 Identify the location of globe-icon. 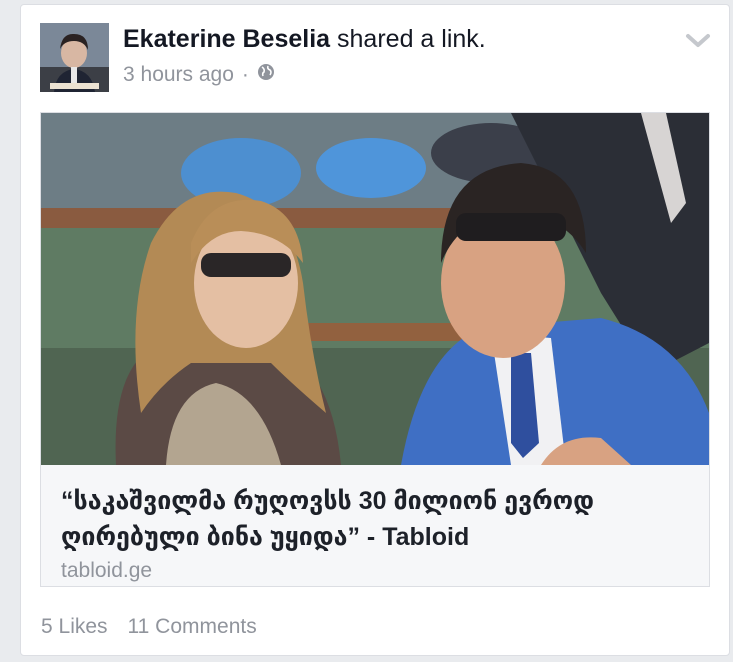
(266, 75).